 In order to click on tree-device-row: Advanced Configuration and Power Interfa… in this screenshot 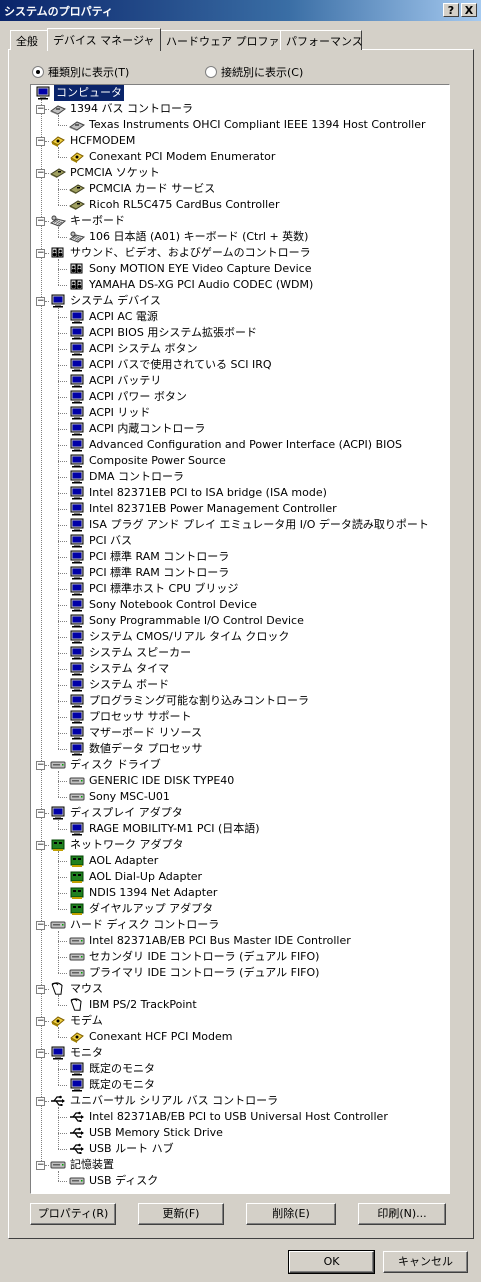, I will do `click(240, 445)`.